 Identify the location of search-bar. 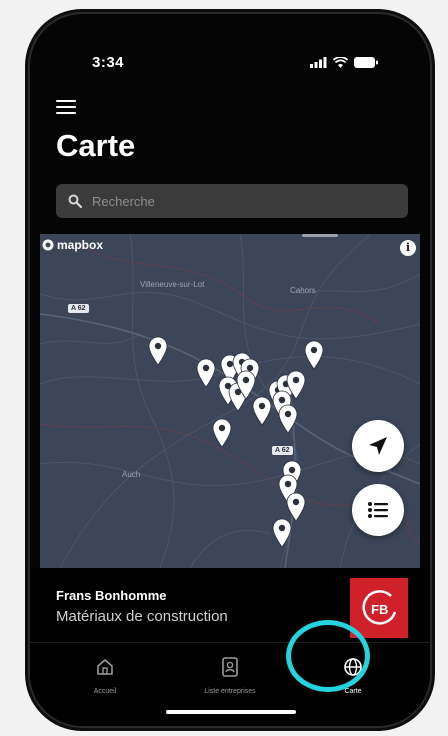
(232, 201).